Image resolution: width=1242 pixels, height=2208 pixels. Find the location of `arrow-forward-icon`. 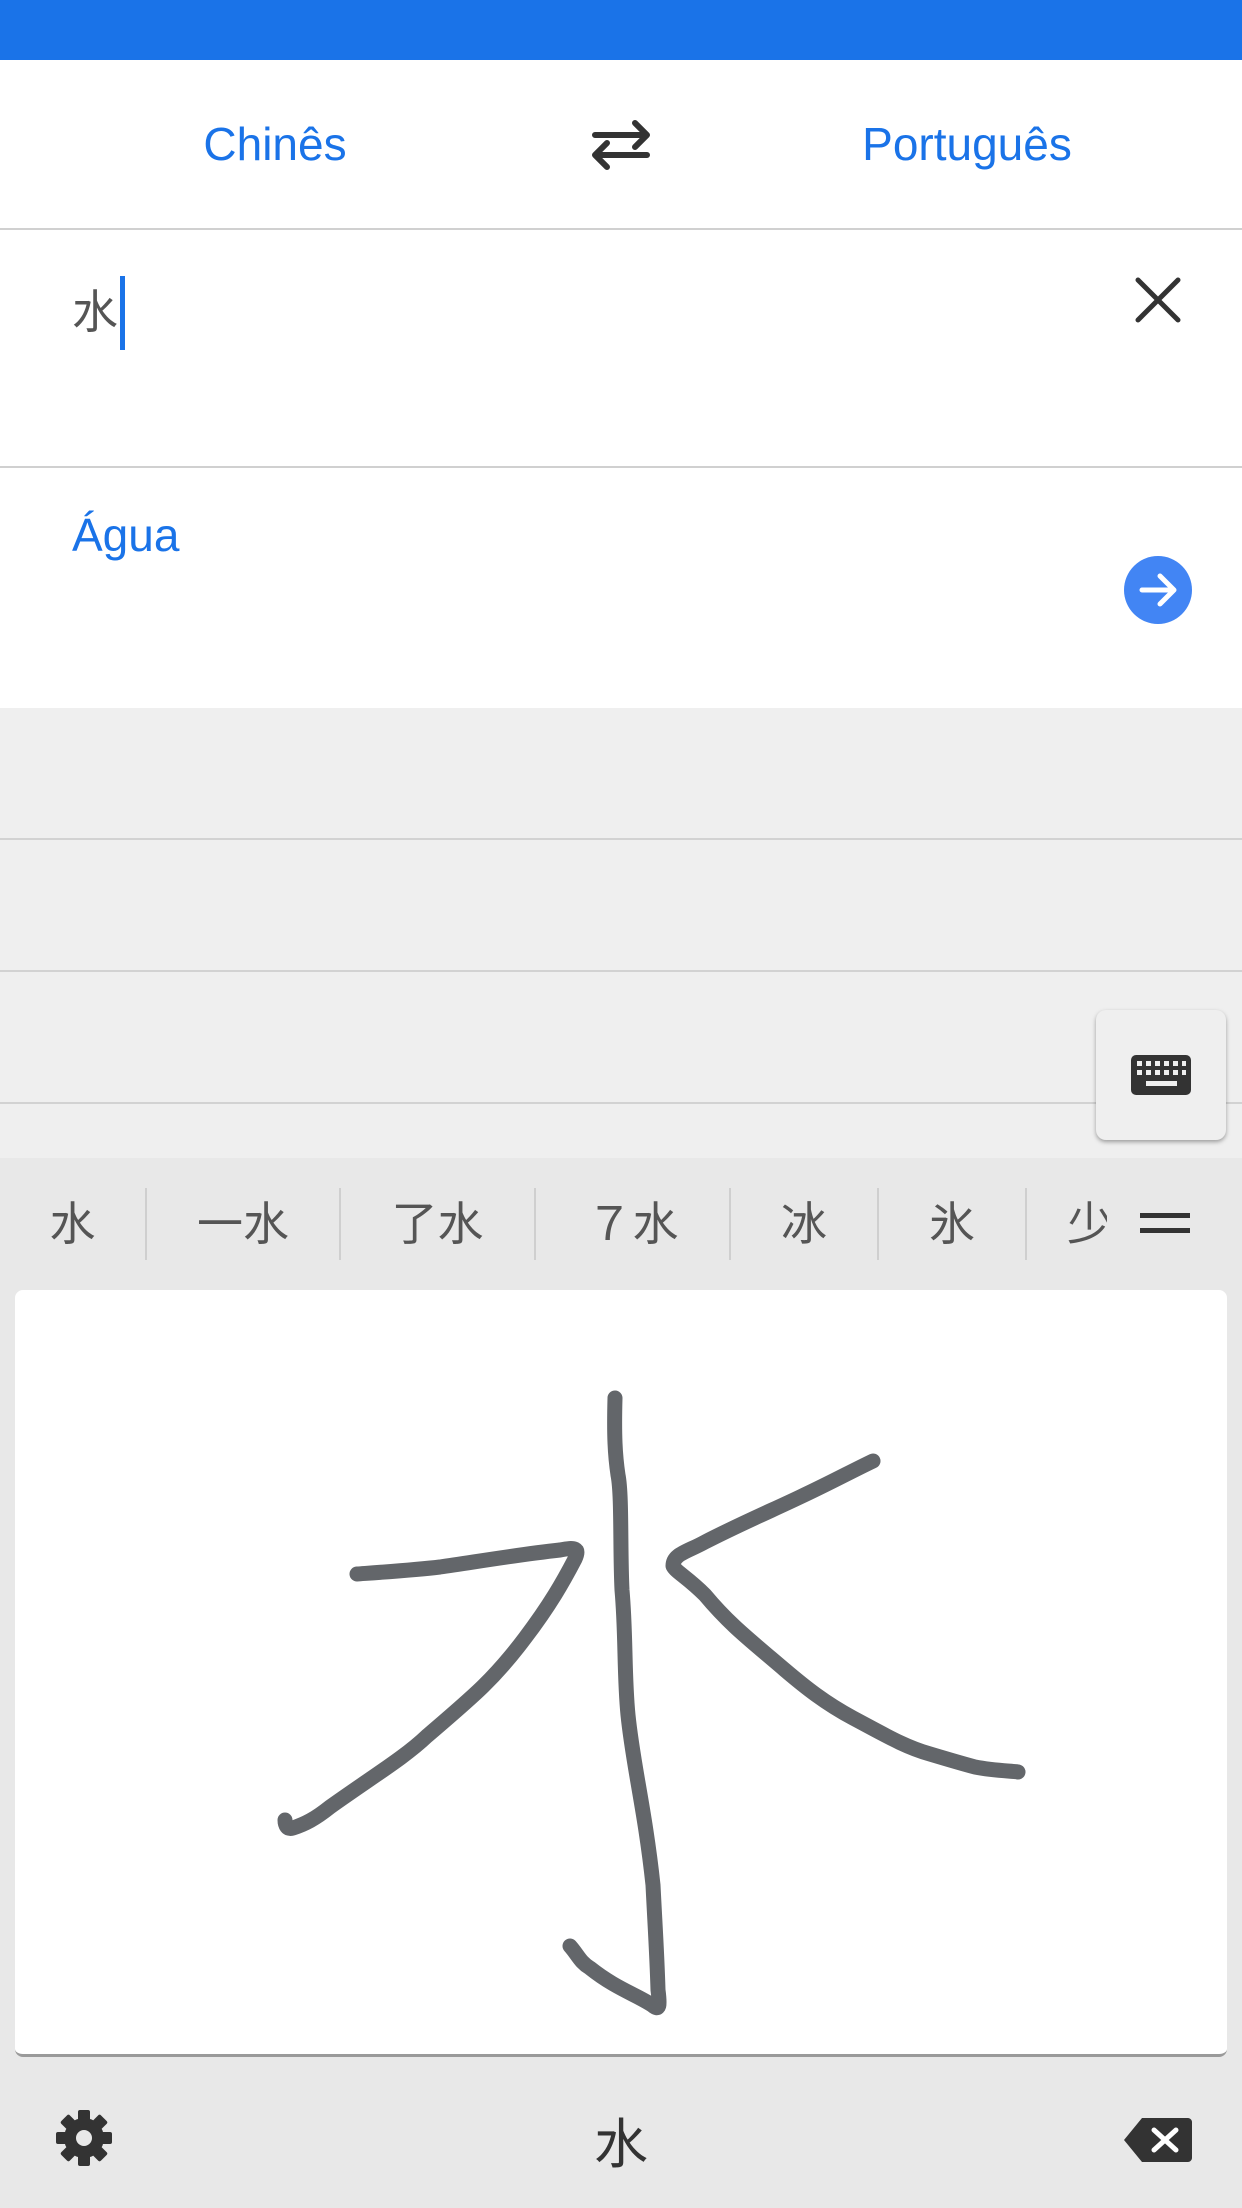

arrow-forward-icon is located at coordinates (1158, 590).